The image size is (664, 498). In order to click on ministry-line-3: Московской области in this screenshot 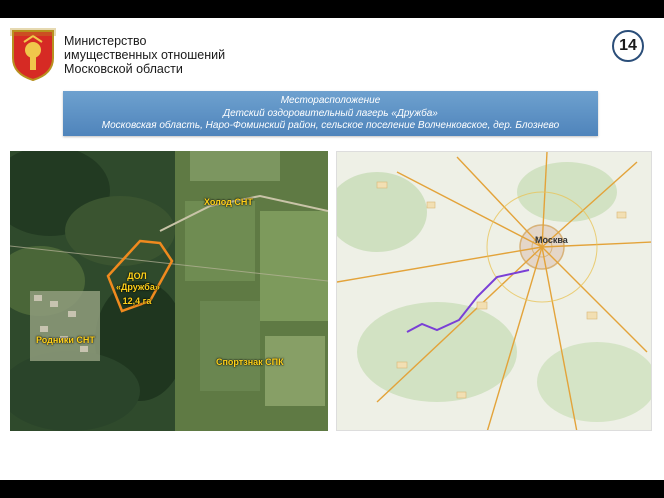, I will do `click(123, 69)`.